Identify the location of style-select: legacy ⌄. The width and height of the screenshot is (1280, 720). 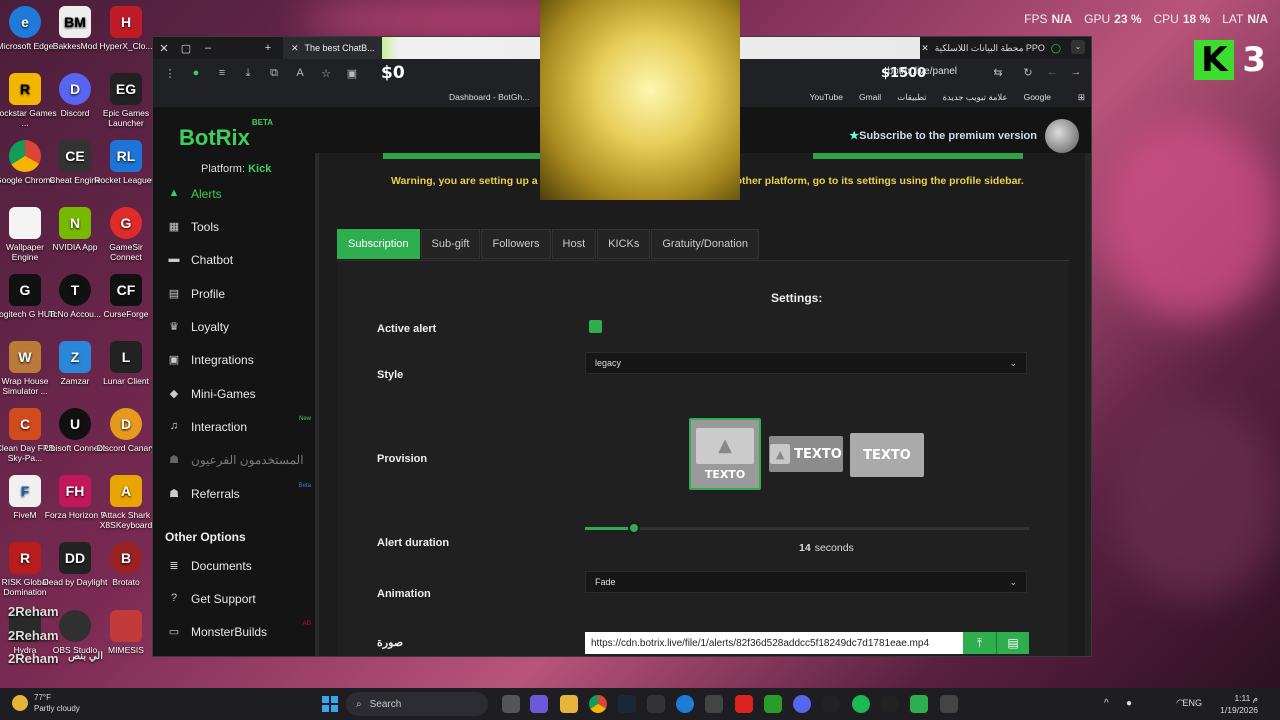
(806, 363).